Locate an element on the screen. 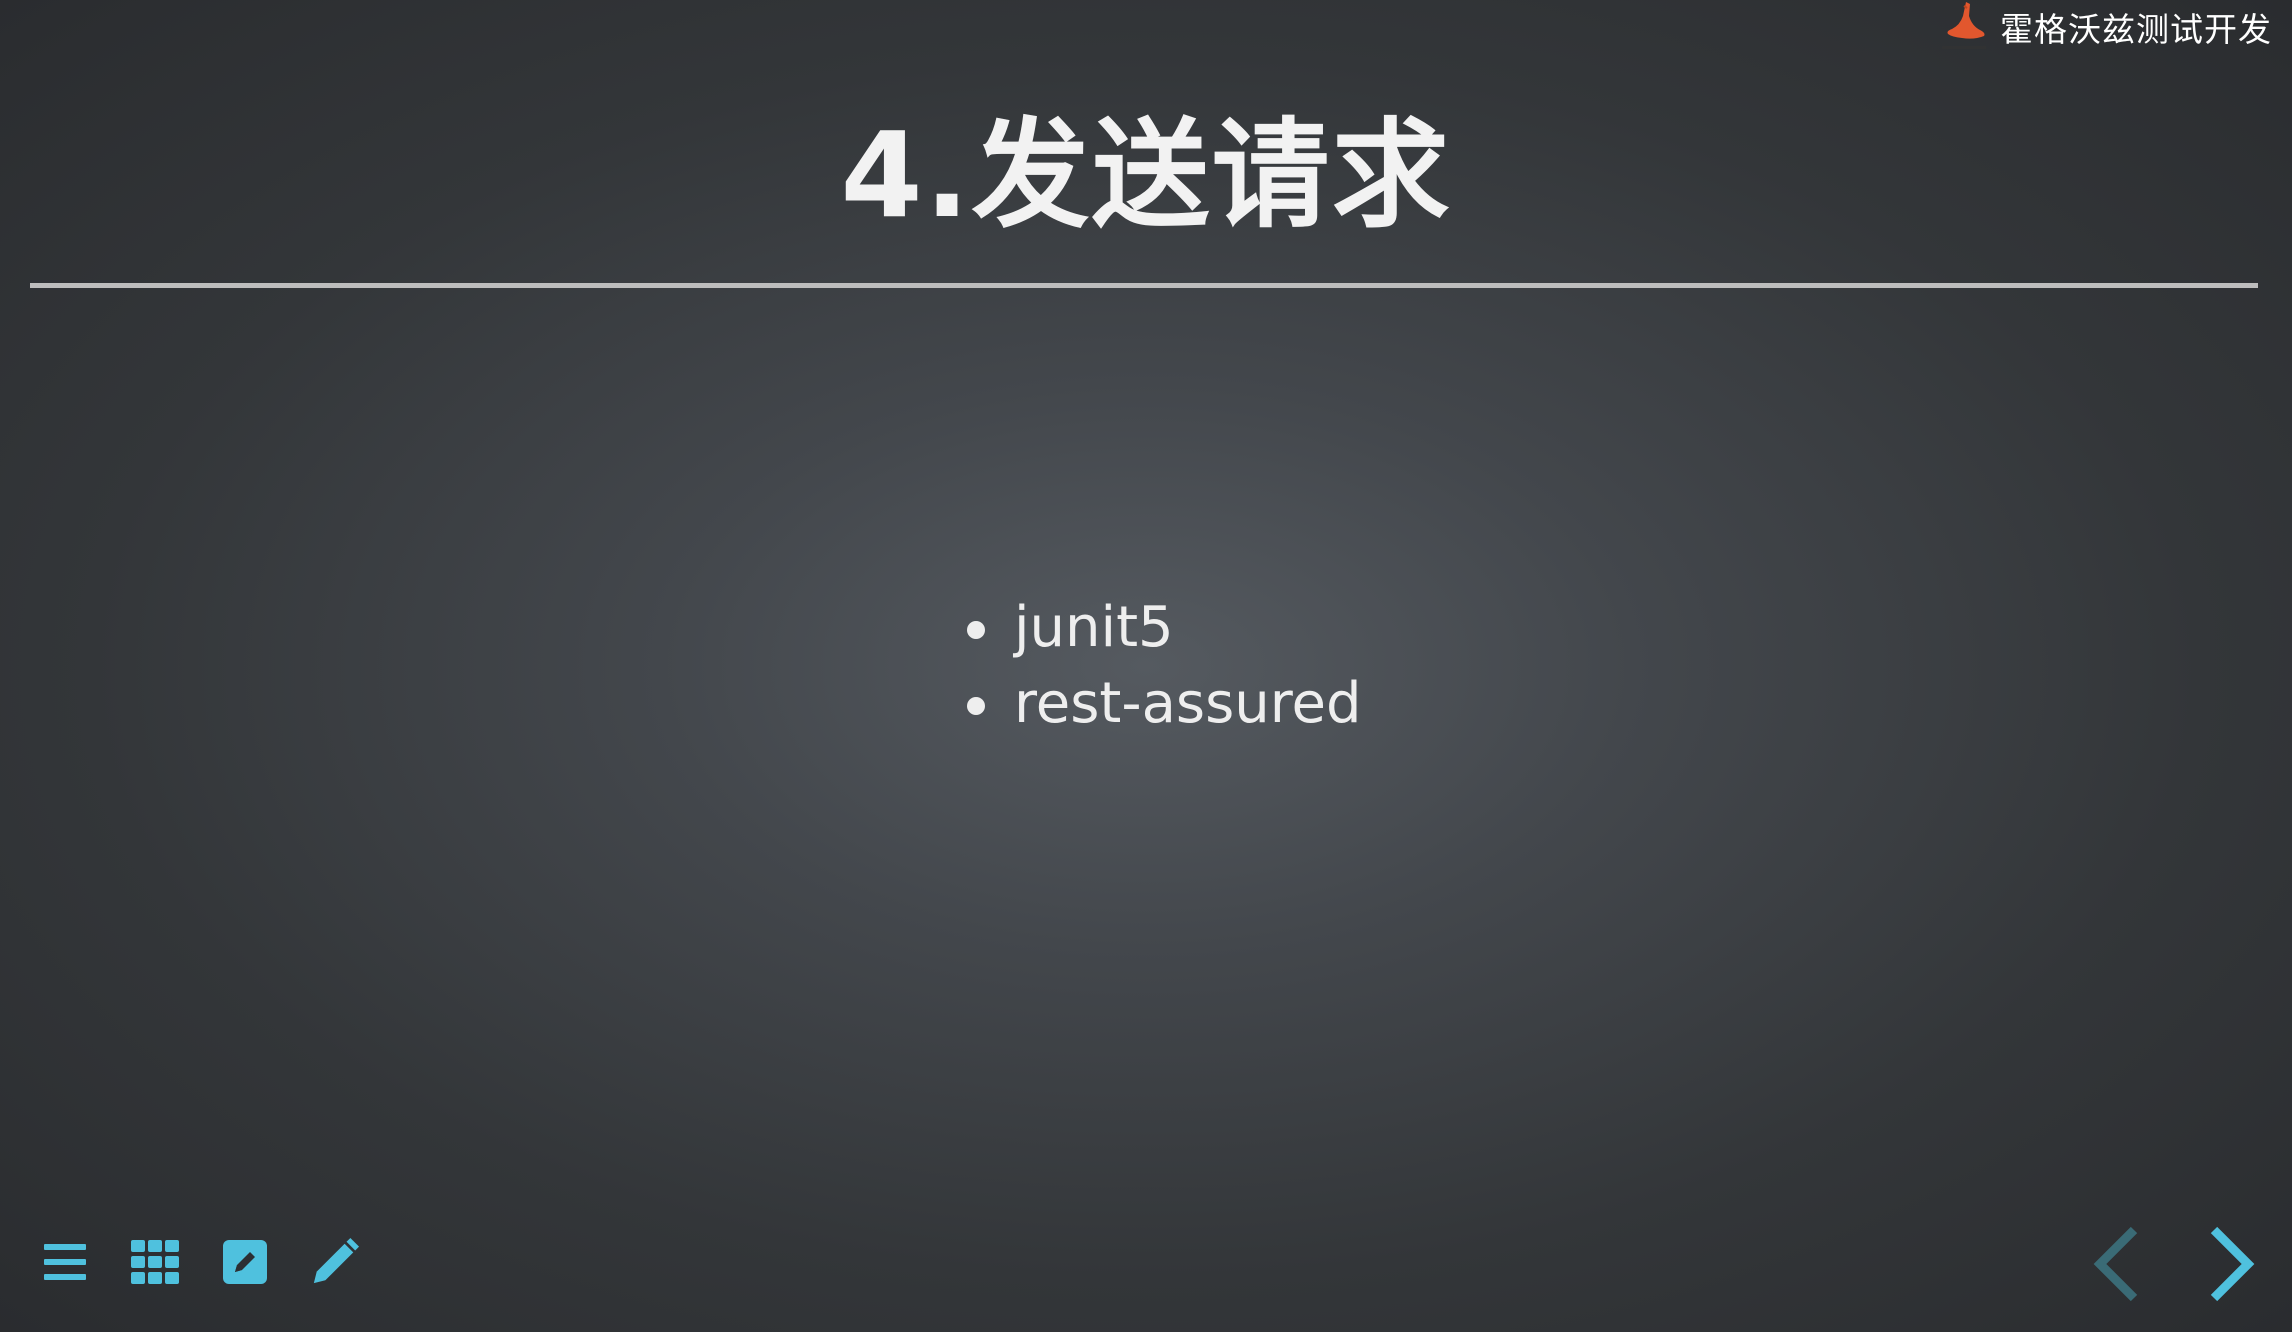  pencil-button is located at coordinates (335, 1262).